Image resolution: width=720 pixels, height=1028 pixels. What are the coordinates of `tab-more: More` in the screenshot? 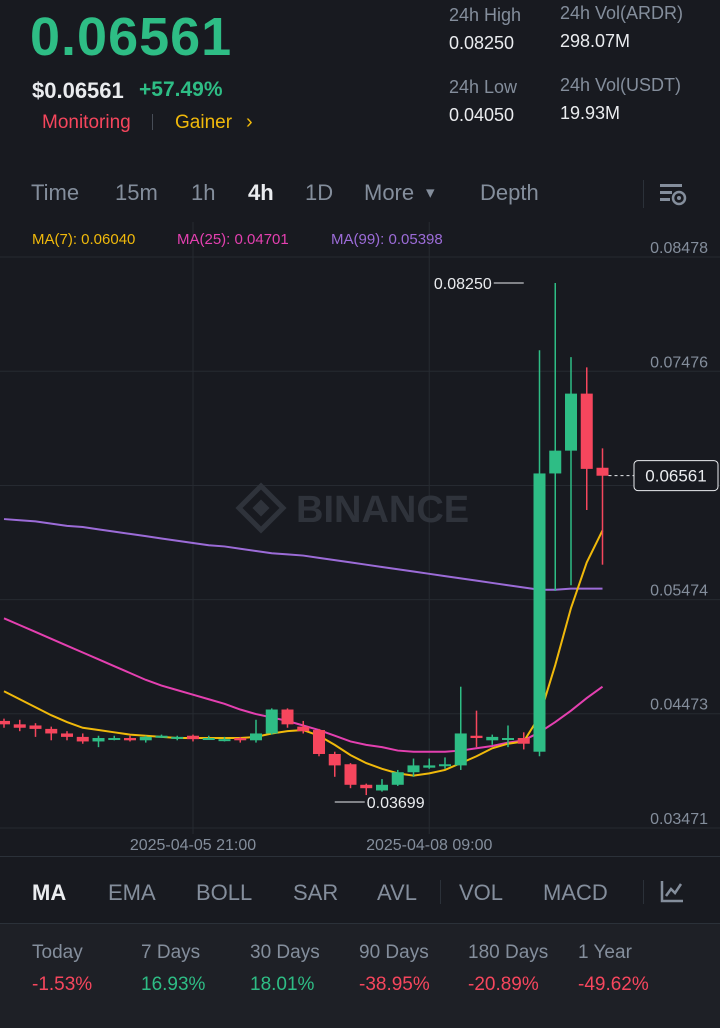 It's located at (389, 193).